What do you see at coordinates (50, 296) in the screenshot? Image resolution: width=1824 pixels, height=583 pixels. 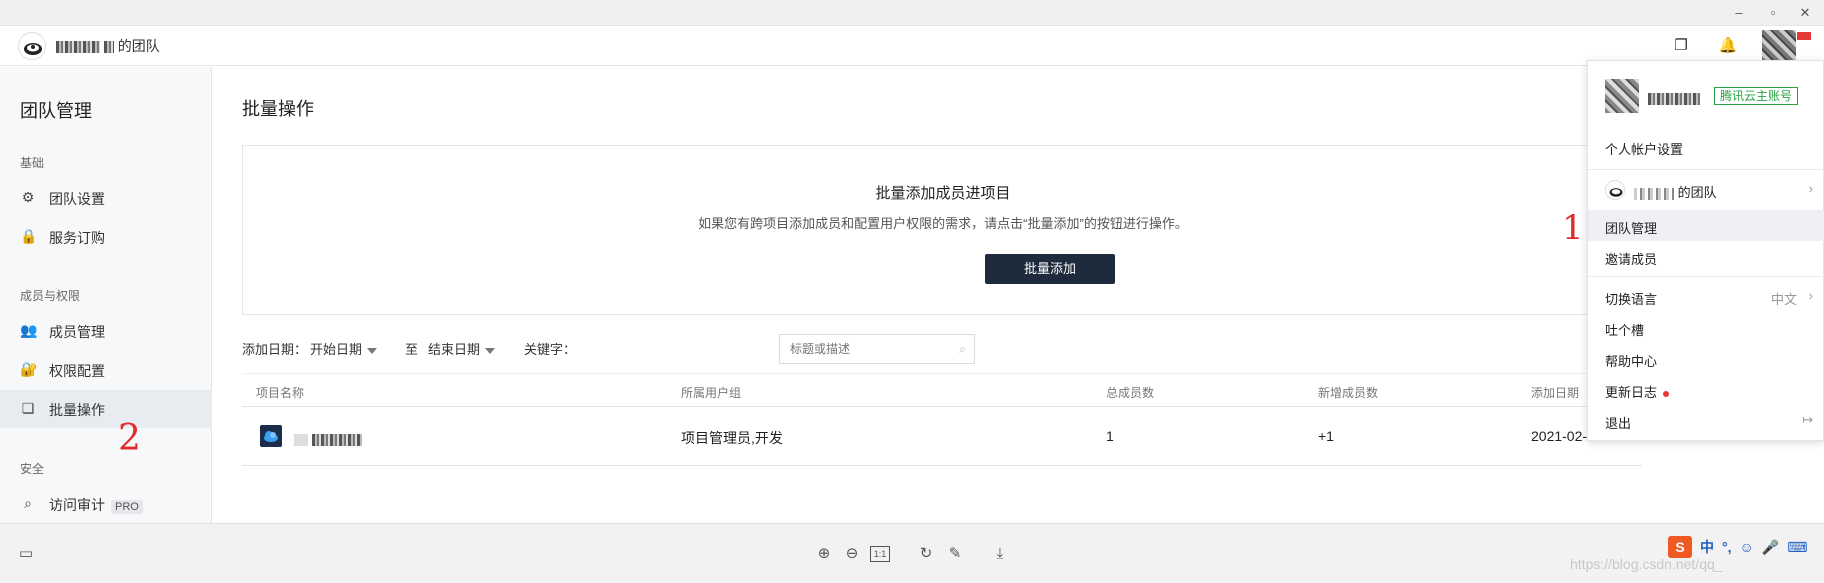 I see `sidebar-group-members: 成员与权限` at bounding box center [50, 296].